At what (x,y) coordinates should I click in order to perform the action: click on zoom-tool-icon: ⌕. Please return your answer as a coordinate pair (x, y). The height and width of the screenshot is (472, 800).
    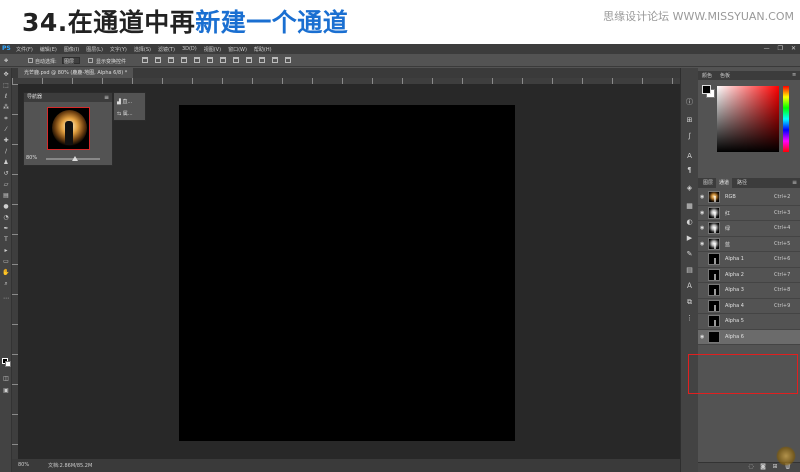
    Looking at the image, I should click on (6, 284).